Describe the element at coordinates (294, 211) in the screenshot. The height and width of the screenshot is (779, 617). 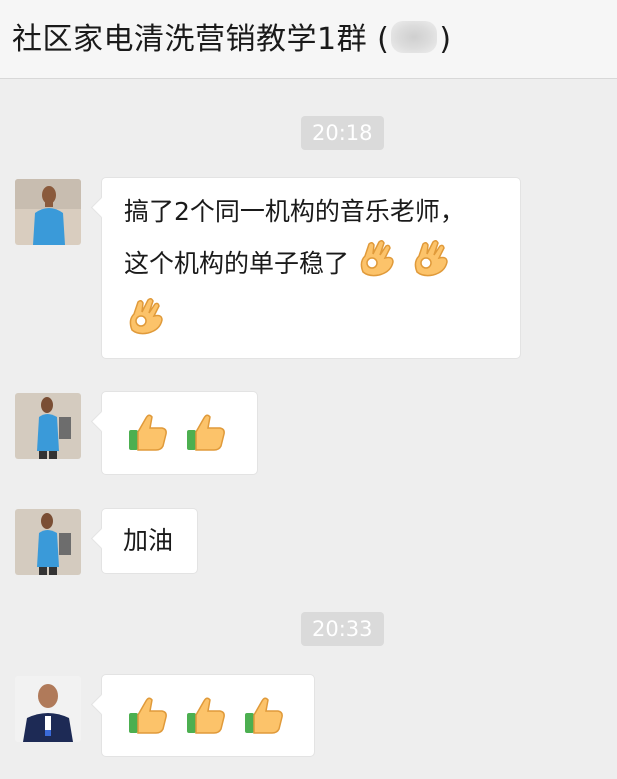
I see `message-line: 搞了2个同一机构的音乐老师，` at that location.